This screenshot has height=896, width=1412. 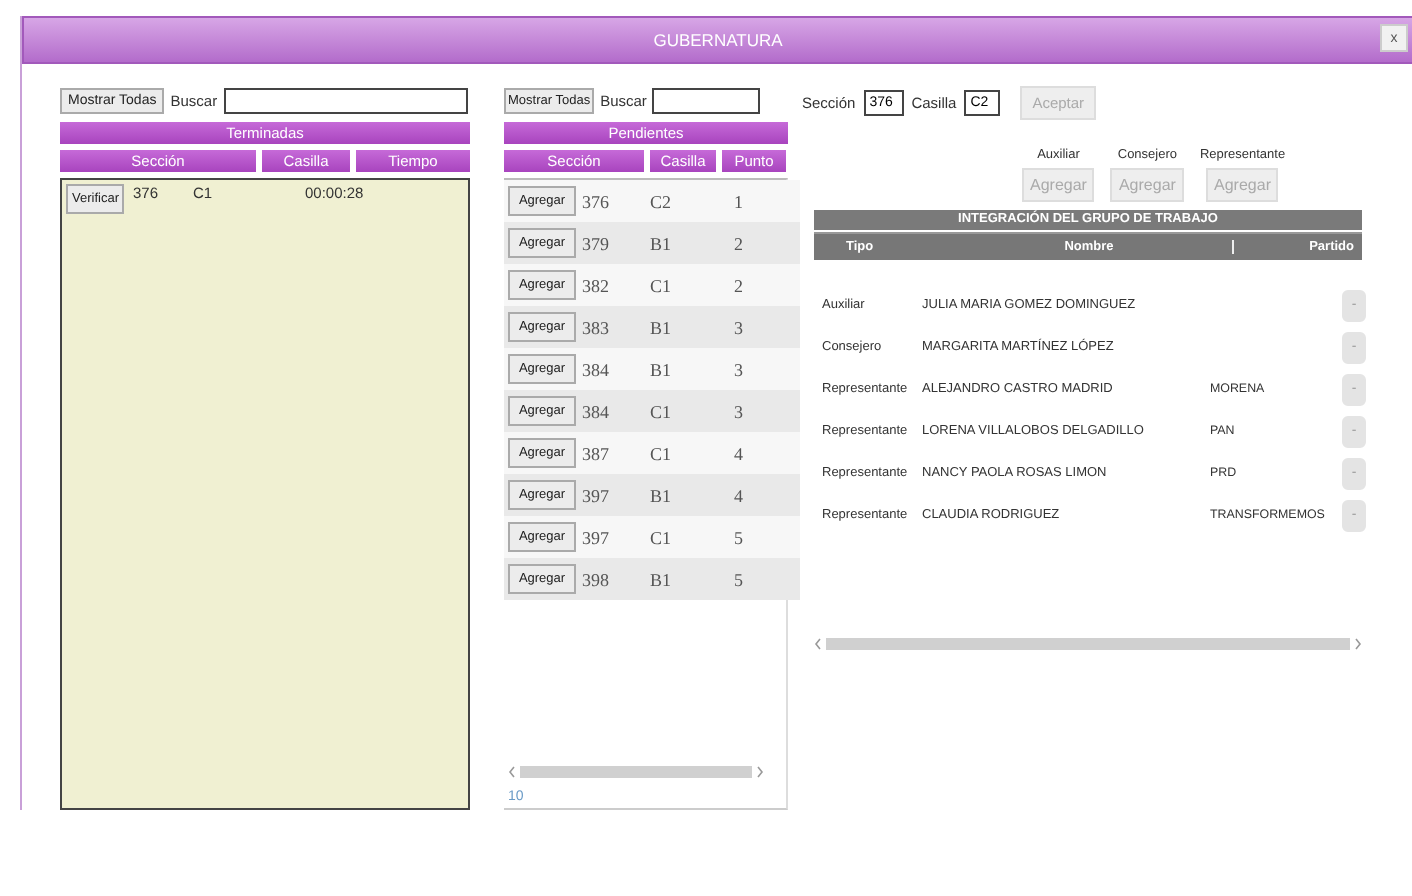 I want to click on table-cell-text: 398, so click(x=595, y=579).